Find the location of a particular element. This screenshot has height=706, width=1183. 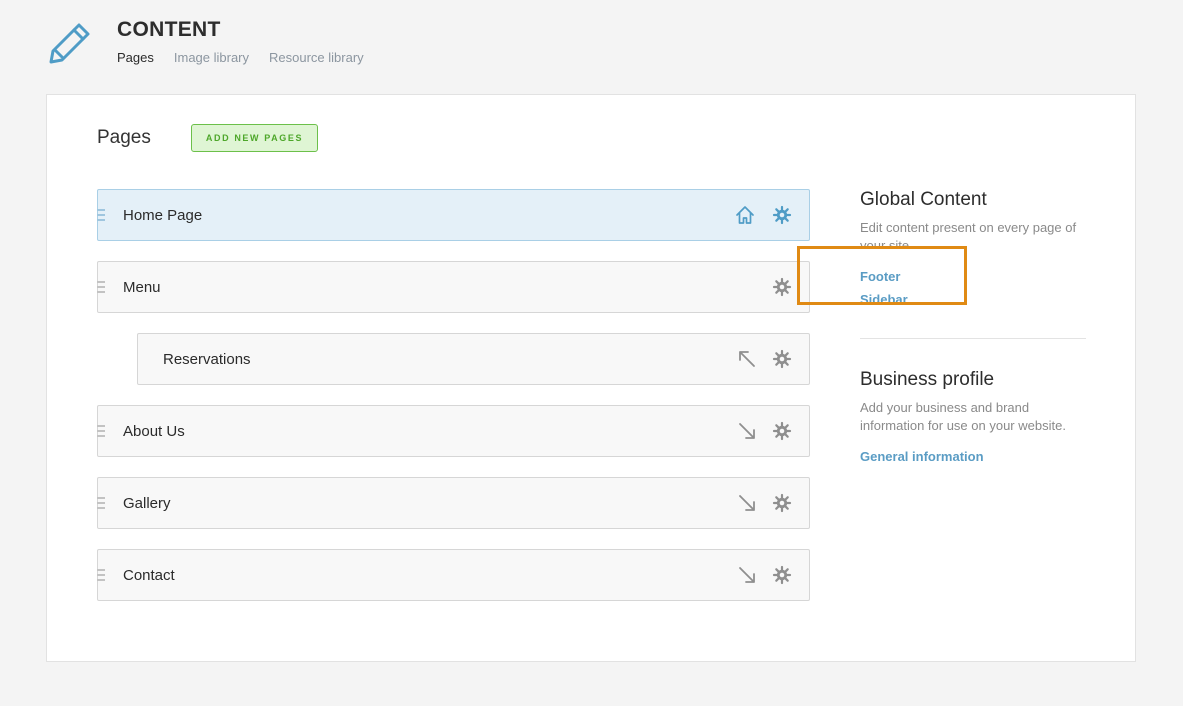

page-row-menu: Menu is located at coordinates (453, 287).